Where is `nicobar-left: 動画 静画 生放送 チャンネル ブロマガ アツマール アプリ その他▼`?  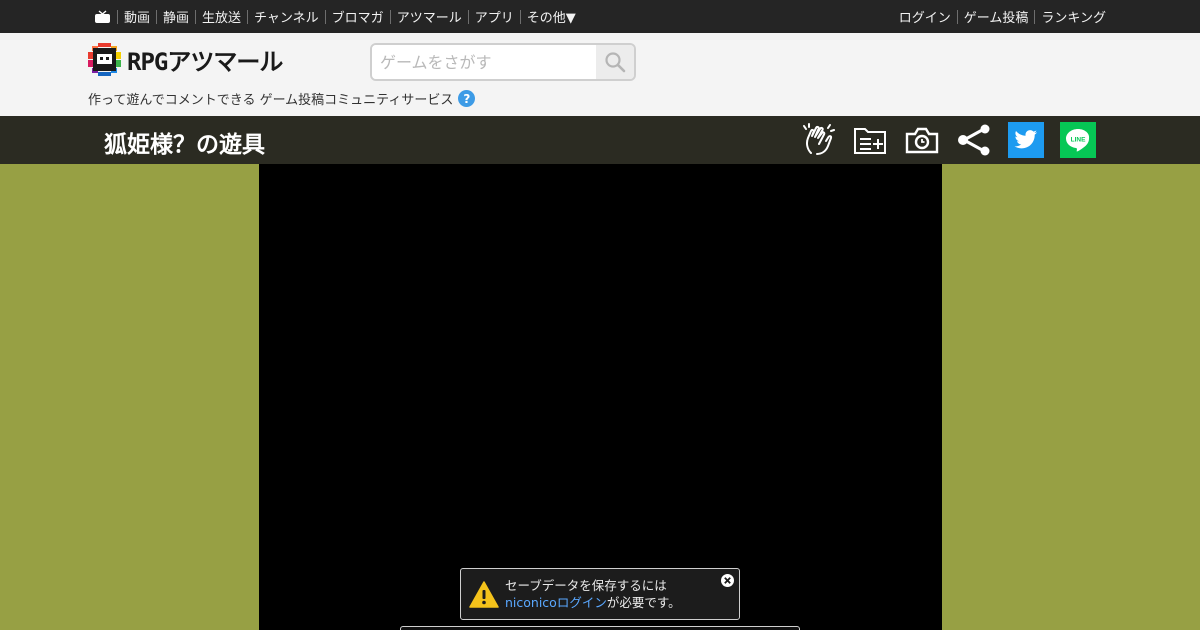
nicobar-left: 動画 静画 生放送 チャンネル ブロマガ アツマール アプリ その他▼ is located at coordinates (335, 16).